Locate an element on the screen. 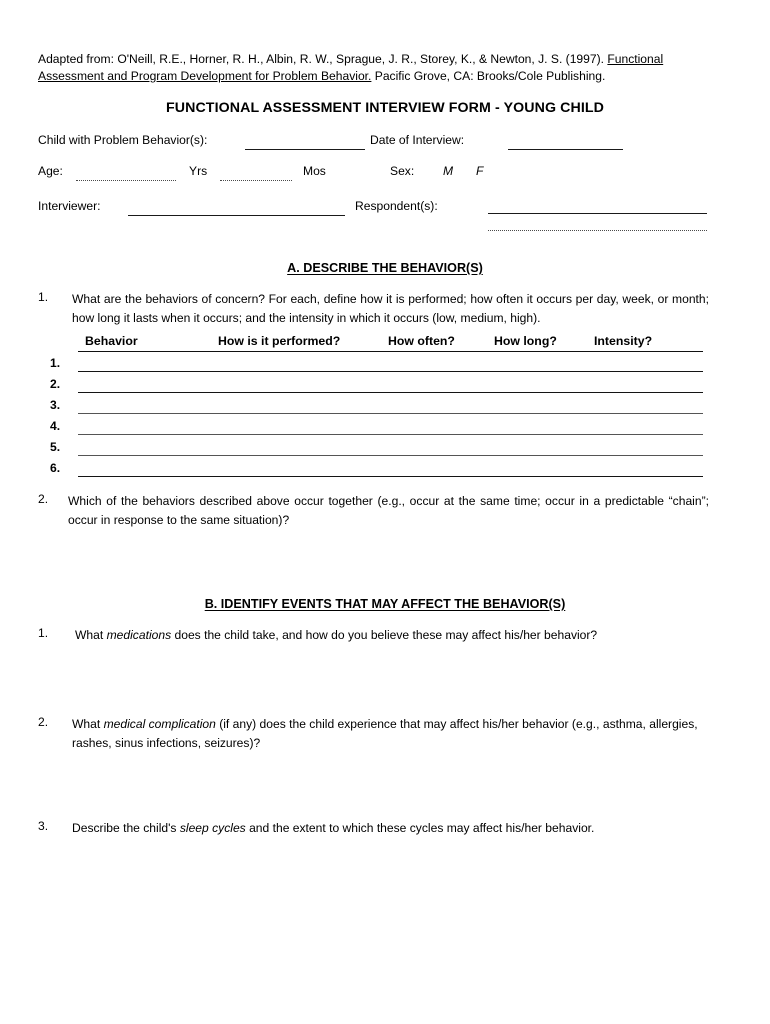  section-b-q3-part1: Describe the child's is located at coordinates (126, 828).